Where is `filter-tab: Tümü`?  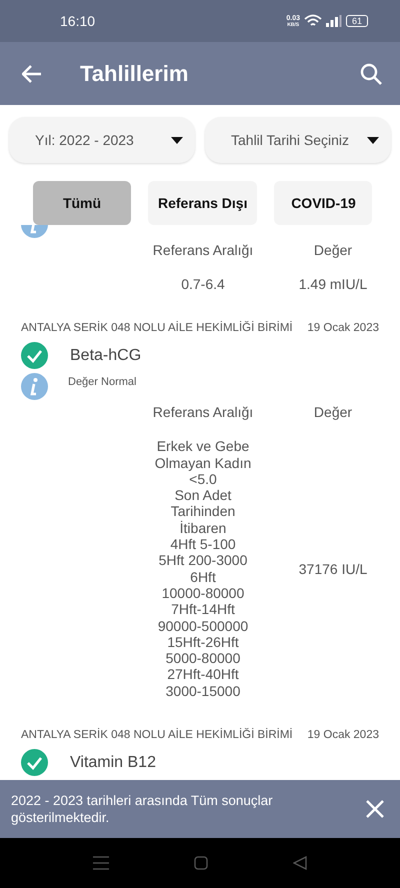
filter-tab: Tümü is located at coordinates (82, 203).